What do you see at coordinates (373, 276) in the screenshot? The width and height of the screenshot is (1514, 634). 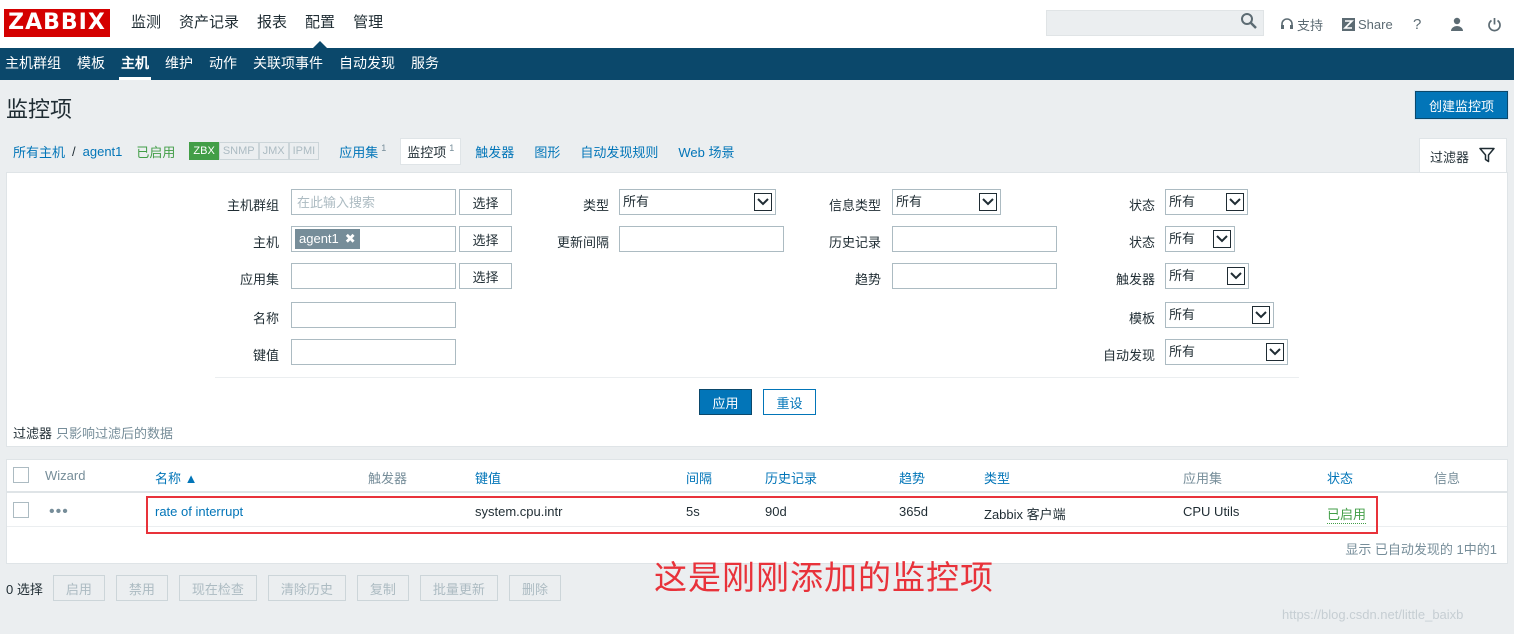 I see `application-input` at bounding box center [373, 276].